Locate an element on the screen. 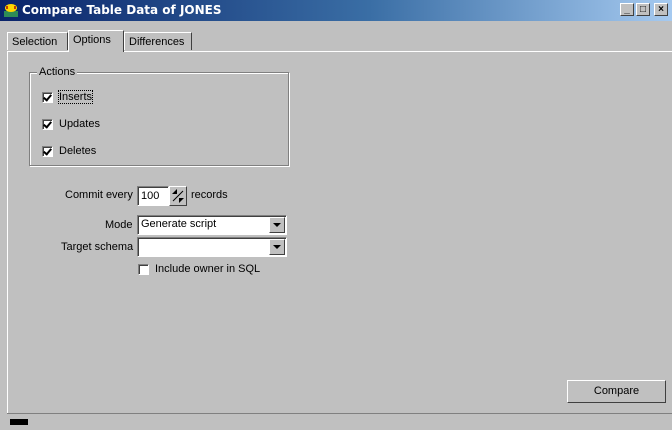 The width and height of the screenshot is (672, 430). tab-selection-label: Selection is located at coordinates (35, 42).